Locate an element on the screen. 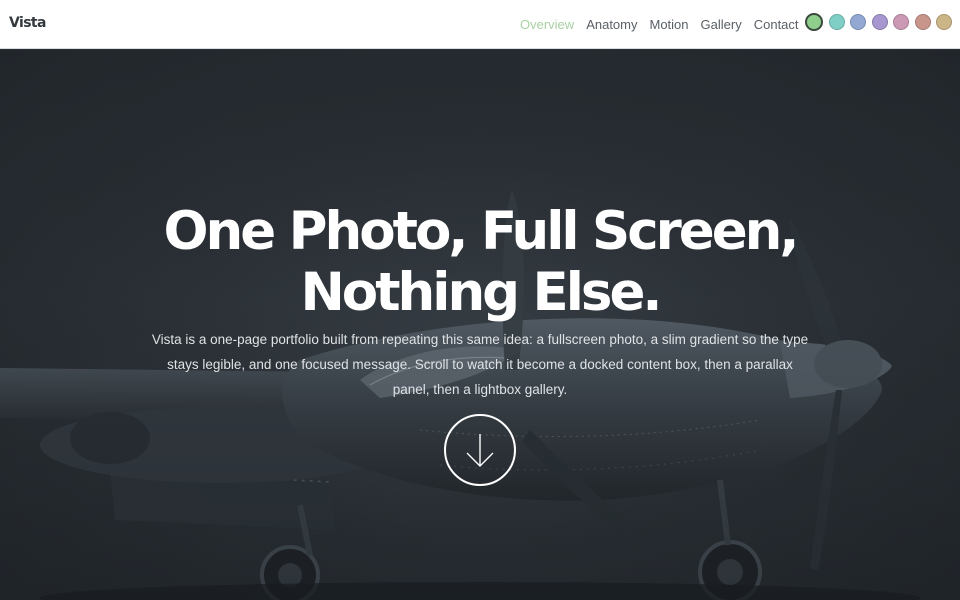  nav-link-gallery: Gallery is located at coordinates (721, 25).